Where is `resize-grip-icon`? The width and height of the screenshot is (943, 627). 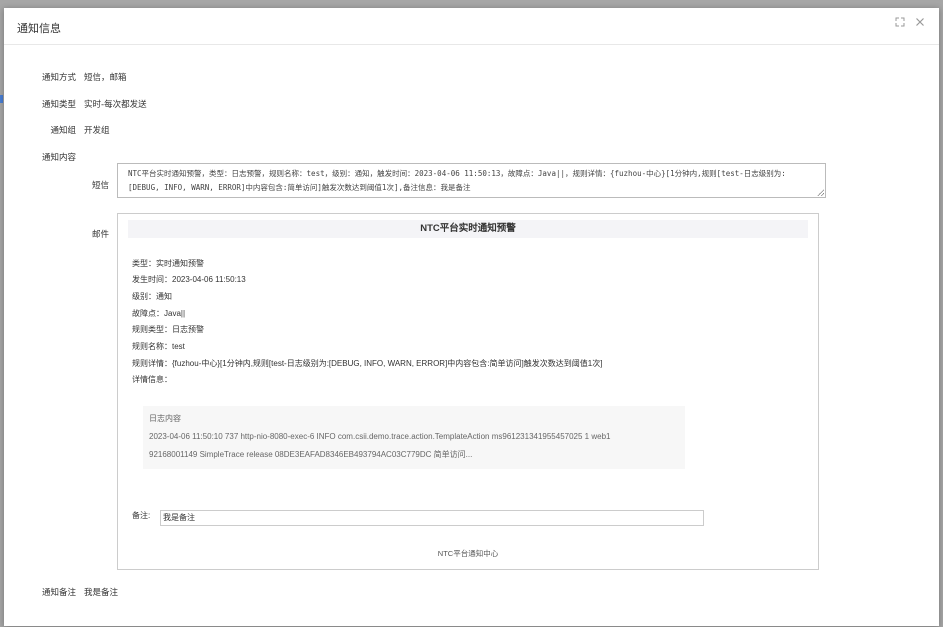 resize-grip-icon is located at coordinates (820, 192).